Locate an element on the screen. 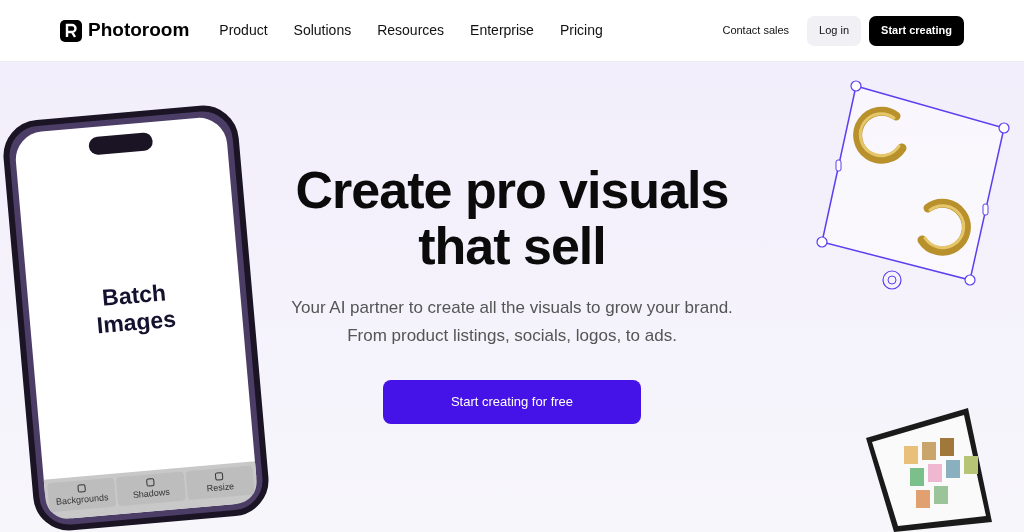 This screenshot has width=1024, height=532. dynamic-island is located at coordinates (121, 143).